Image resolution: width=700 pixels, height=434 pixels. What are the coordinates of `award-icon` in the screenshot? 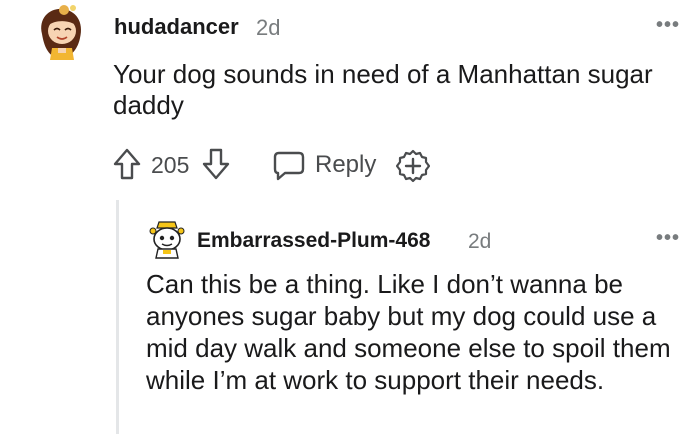 It's located at (413, 166).